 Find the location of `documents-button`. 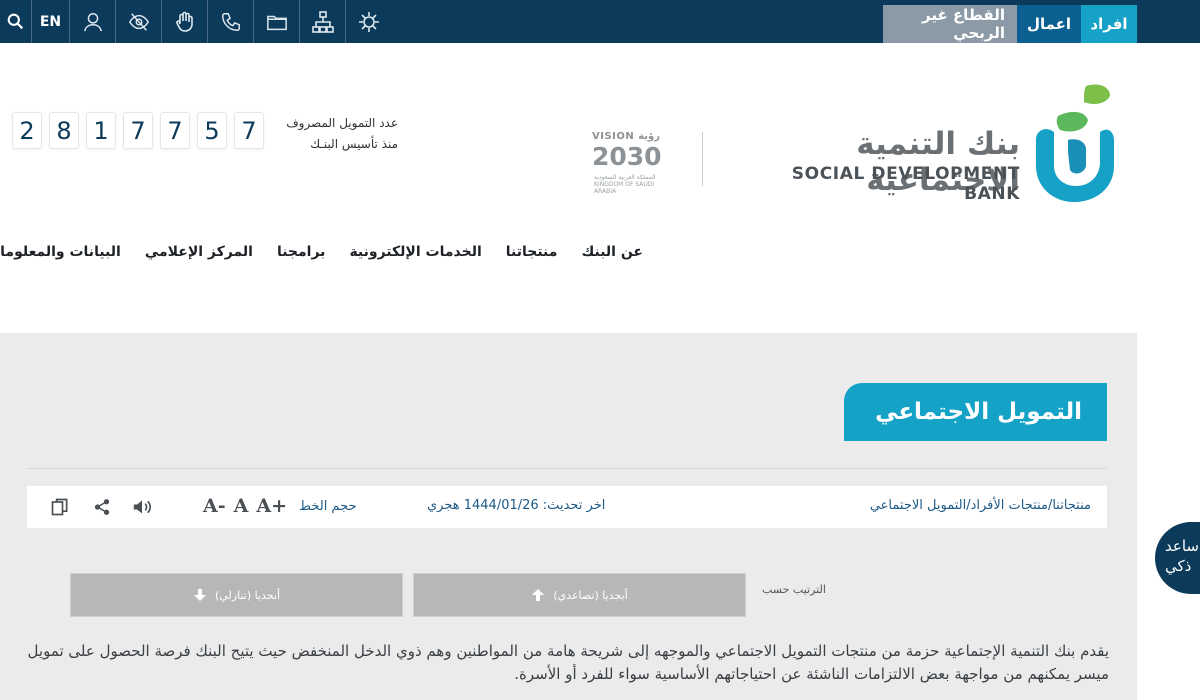

documents-button is located at coordinates (277, 21).